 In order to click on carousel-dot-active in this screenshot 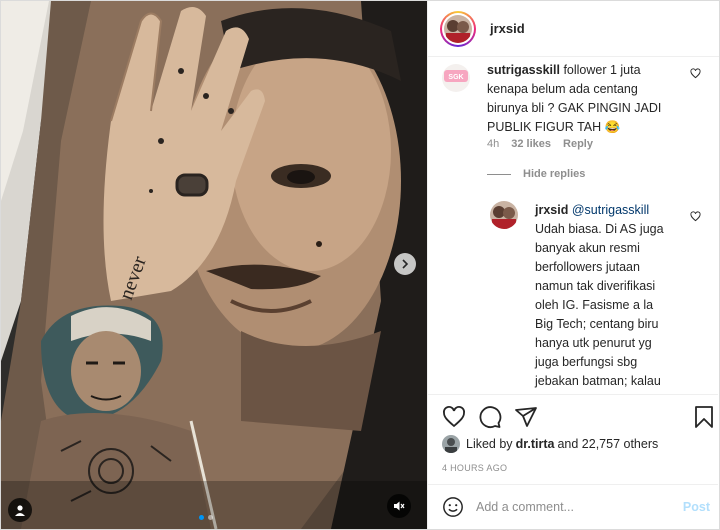, I will do `click(201, 517)`.